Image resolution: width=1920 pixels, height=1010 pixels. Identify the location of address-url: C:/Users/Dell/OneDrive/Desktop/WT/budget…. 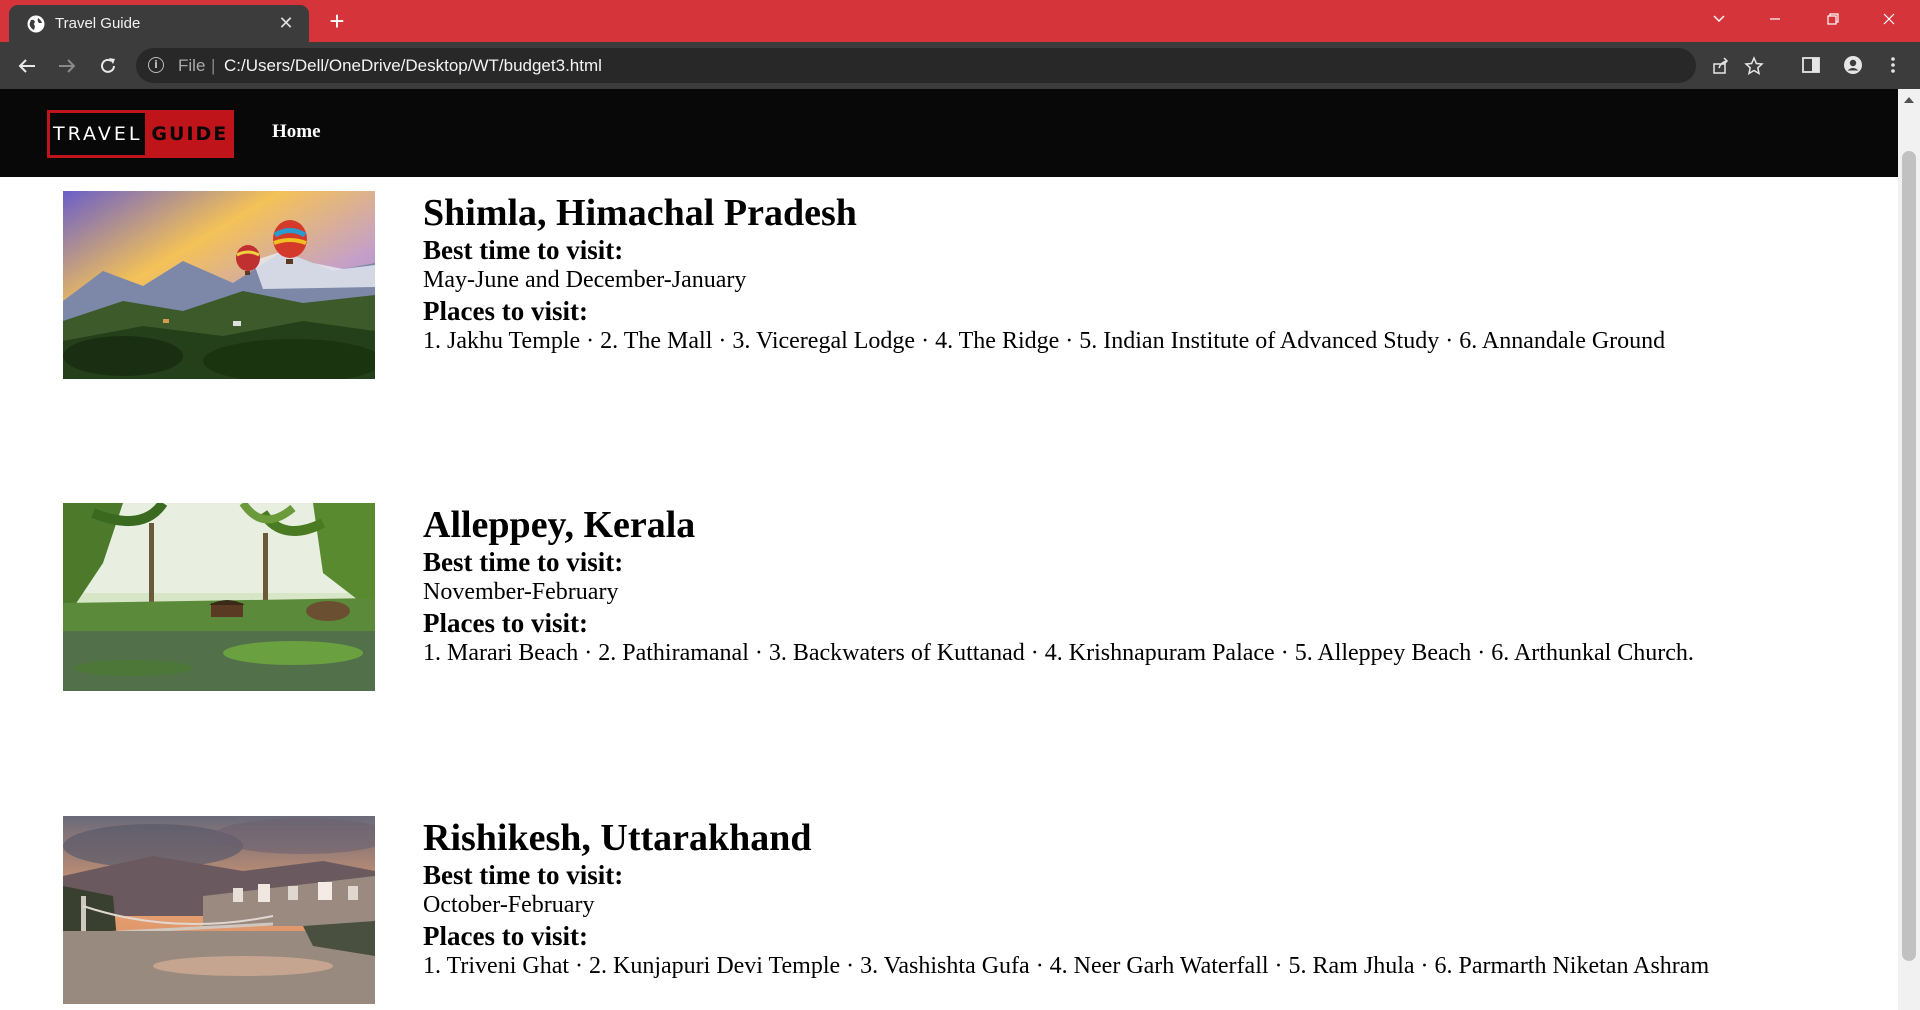
(413, 66).